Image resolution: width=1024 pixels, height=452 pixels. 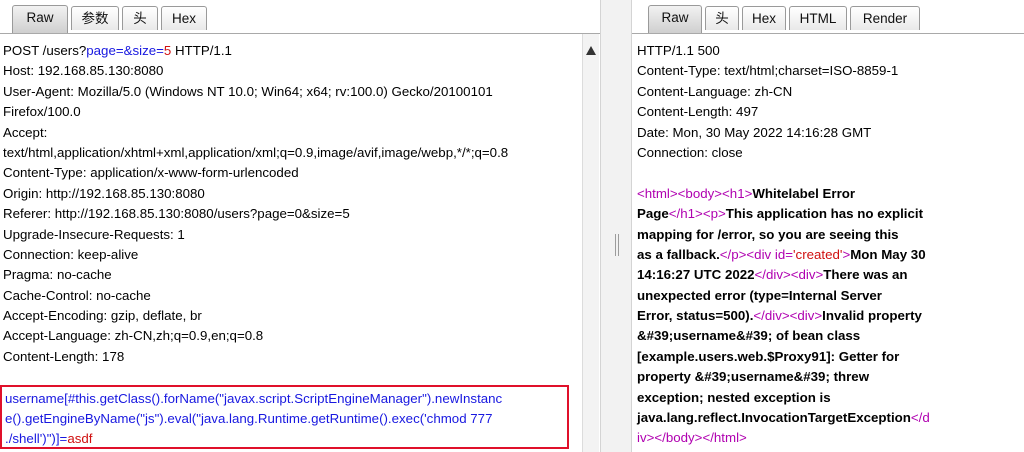 I want to click on request-header: Origin: http://192.168.85.130:8080, so click(x=104, y=193).